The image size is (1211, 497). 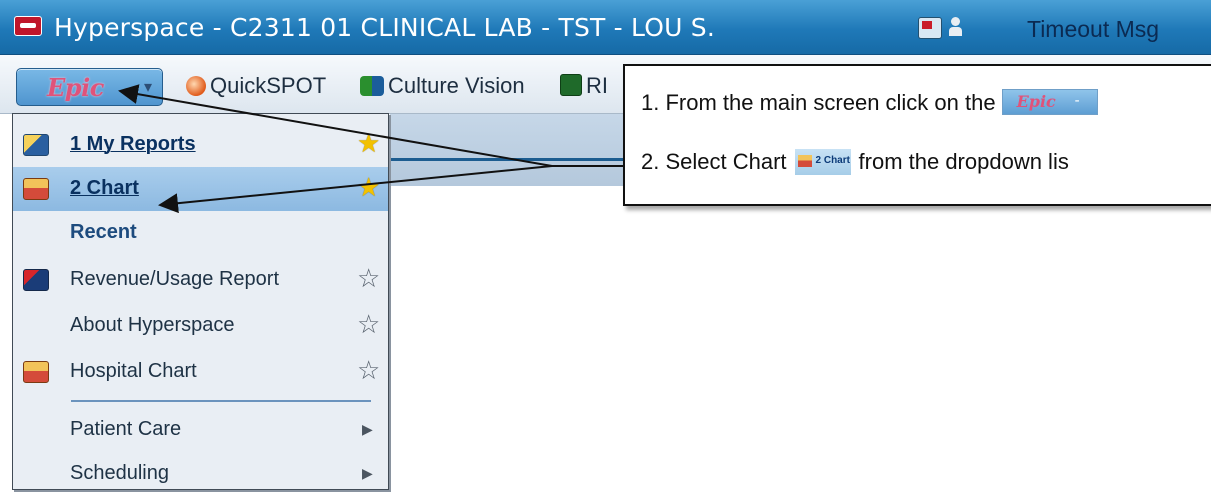 What do you see at coordinates (584, 87) in the screenshot?
I see `toolbar-reports-button: RI` at bounding box center [584, 87].